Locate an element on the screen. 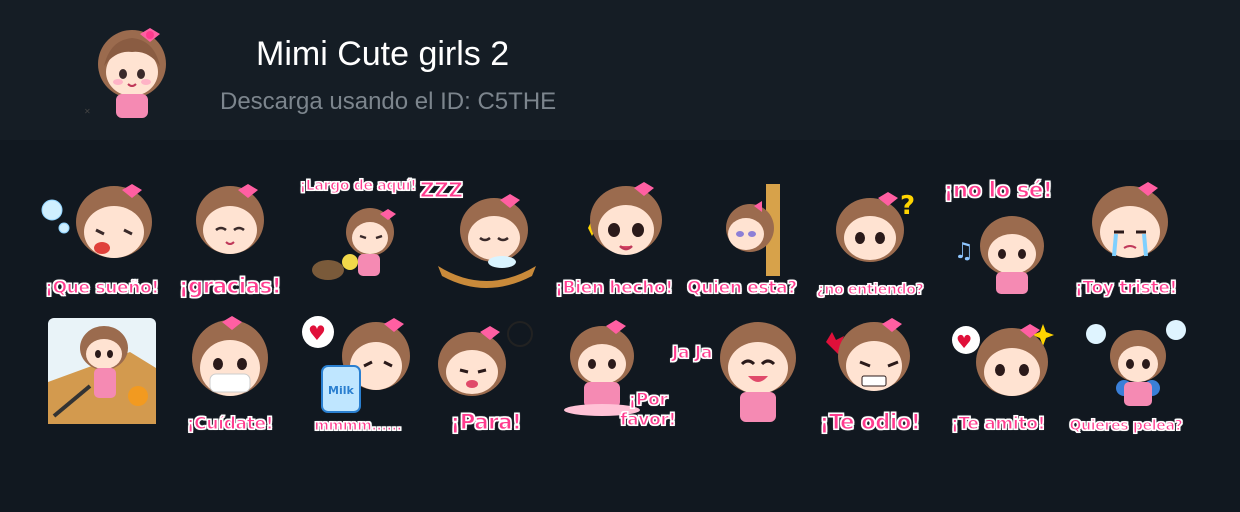  sticker-7: ? ¿no entiendo? is located at coordinates (870, 238).